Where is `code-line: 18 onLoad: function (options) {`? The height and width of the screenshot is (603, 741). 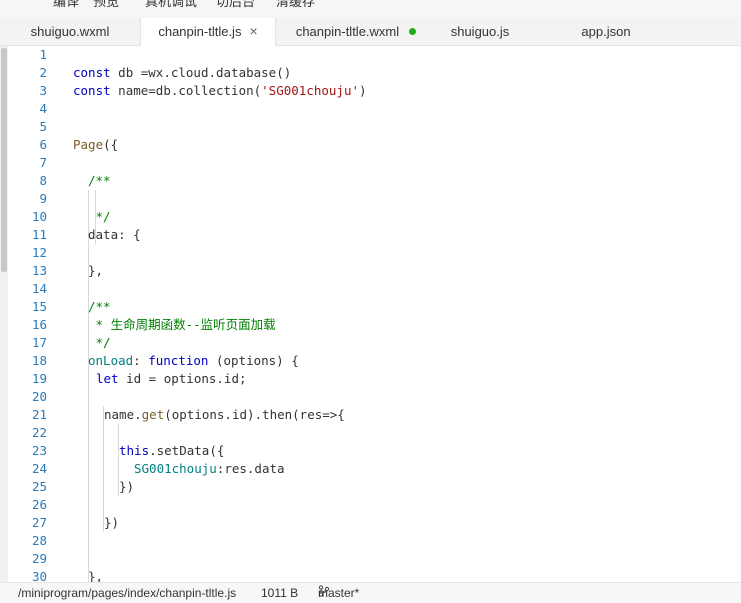 code-line: 18 onLoad: function (options) { is located at coordinates (370, 361).